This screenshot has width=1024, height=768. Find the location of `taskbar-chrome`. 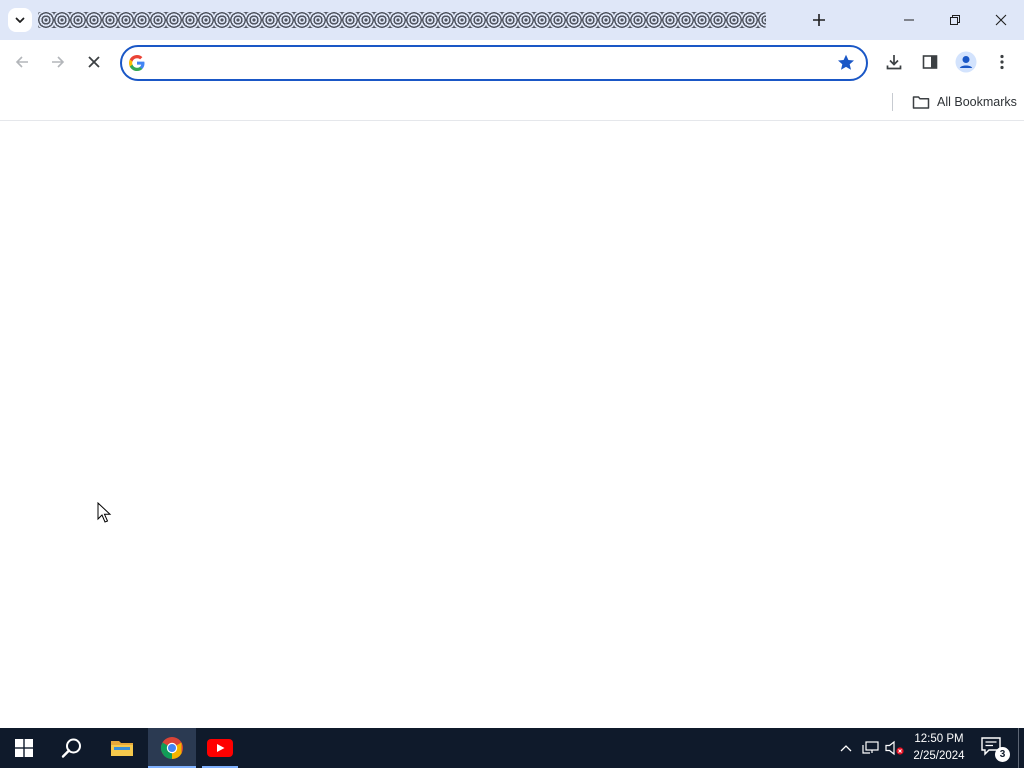

taskbar-chrome is located at coordinates (172, 748).